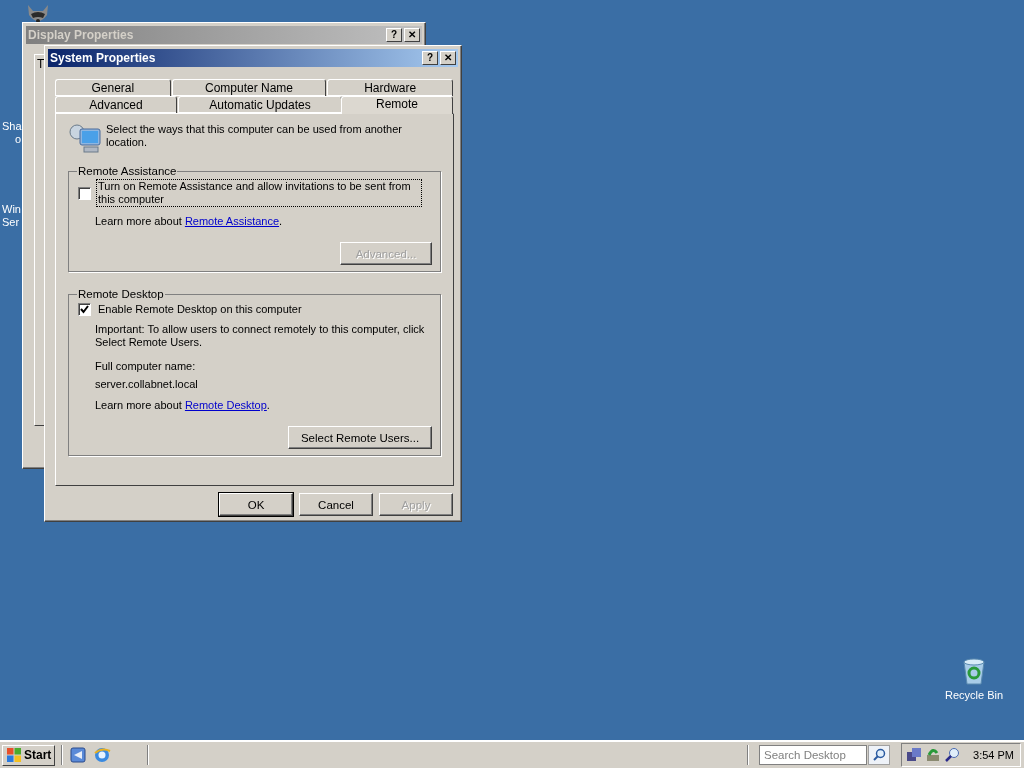 The image size is (1024, 768). What do you see at coordinates (993, 755) in the screenshot?
I see `clock: 3:54 PM` at bounding box center [993, 755].